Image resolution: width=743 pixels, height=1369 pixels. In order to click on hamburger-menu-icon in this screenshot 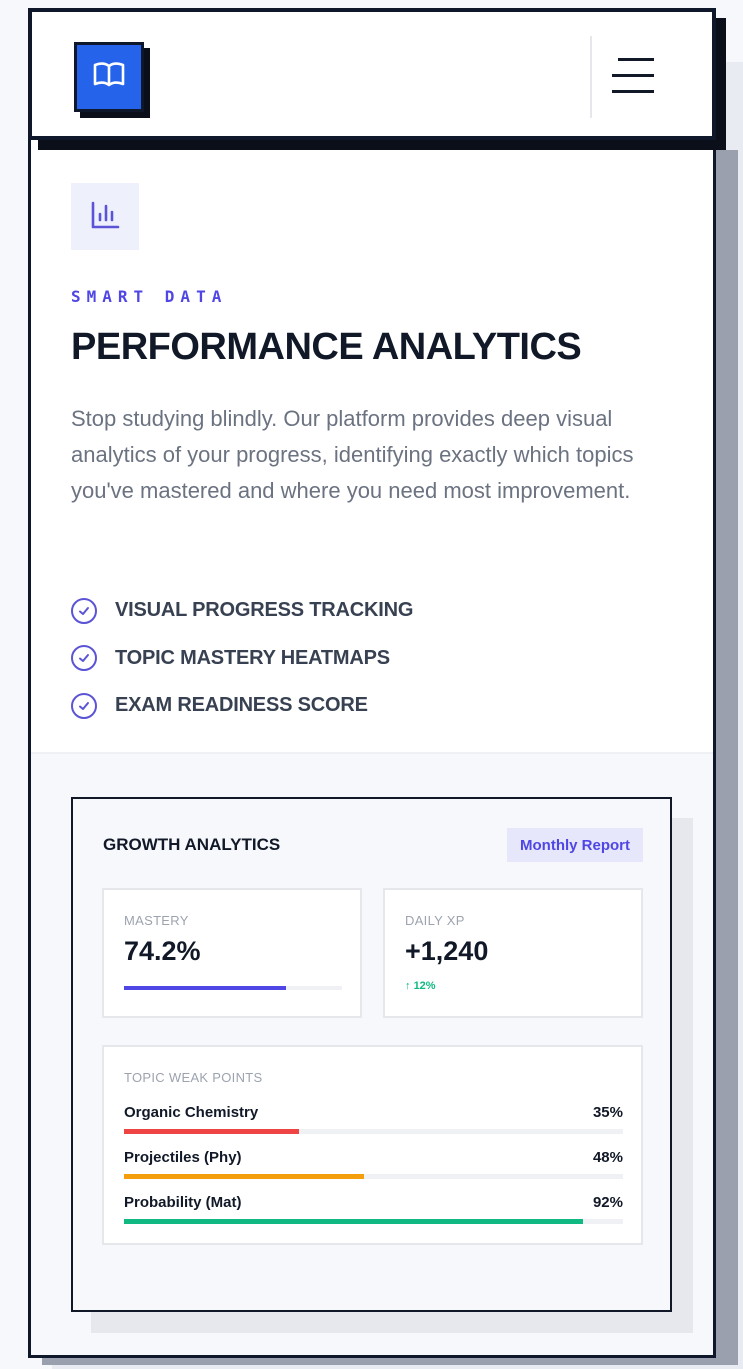, I will do `click(631, 76)`.